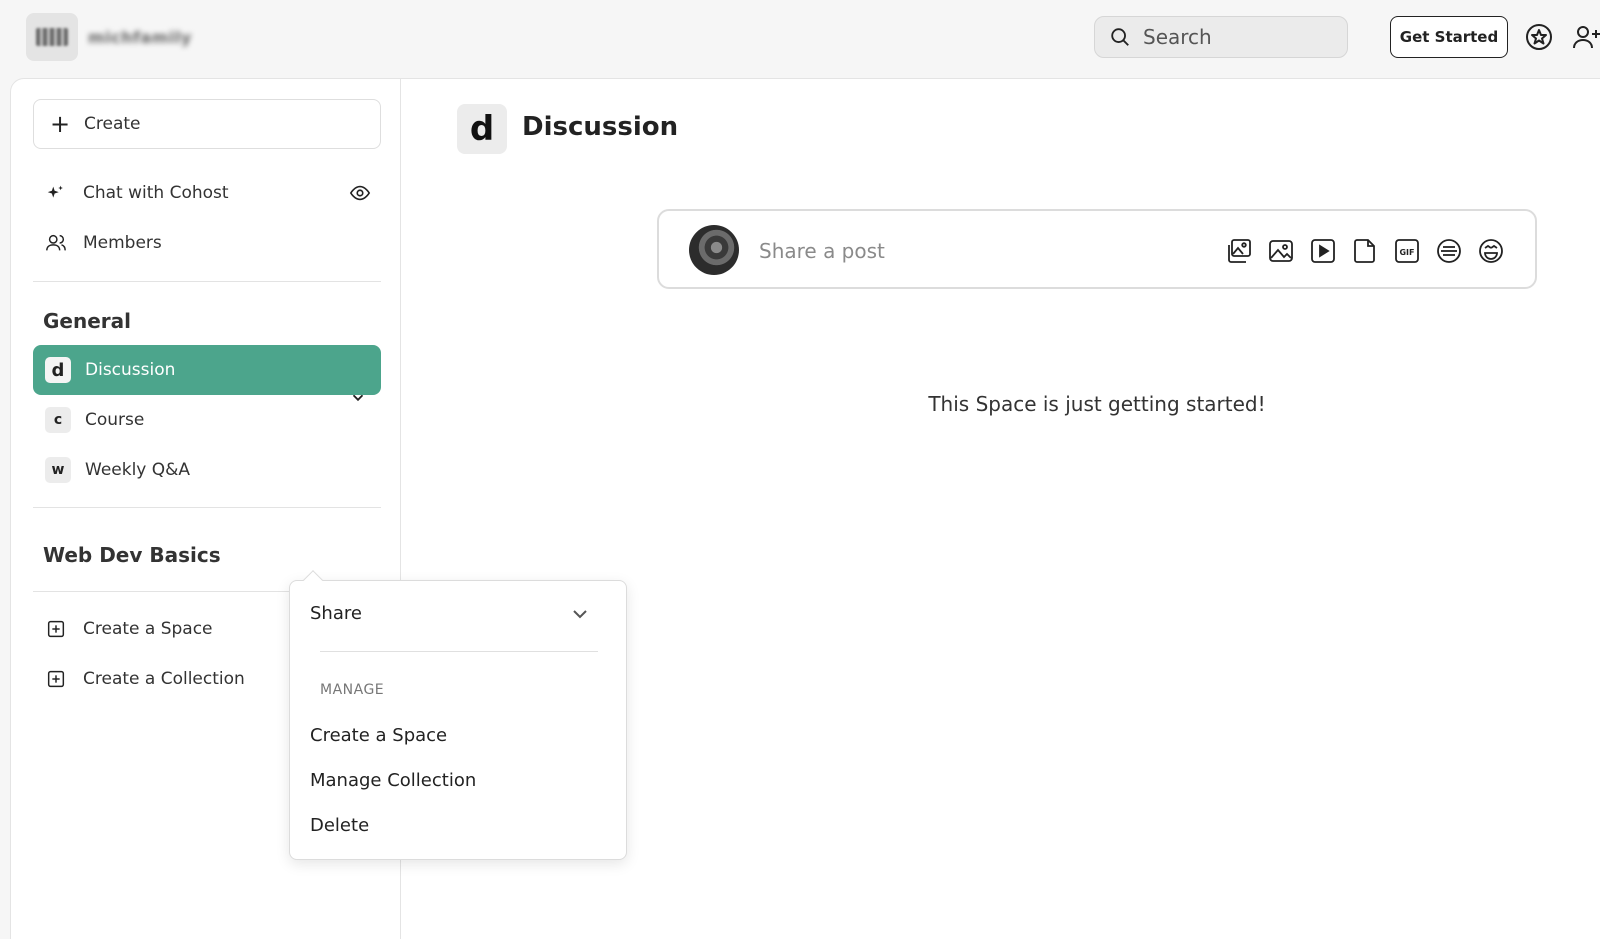 The height and width of the screenshot is (939, 1600). Describe the element at coordinates (164, 679) in the screenshot. I see `sidebar-item-label: Create a Collection` at that location.